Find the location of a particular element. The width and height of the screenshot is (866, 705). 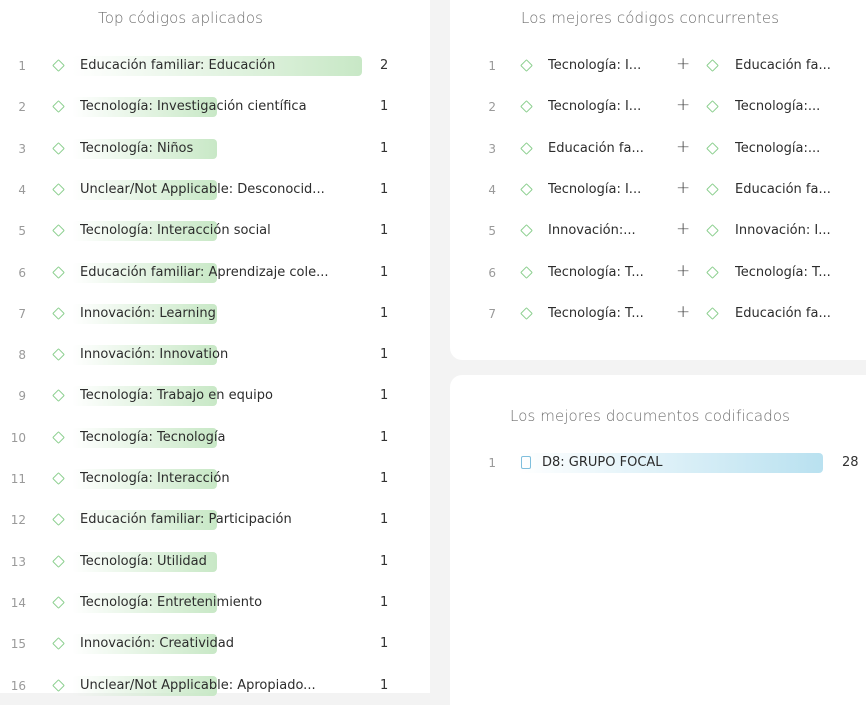

code-row: 10 Tecnología: Tecnología 1 is located at coordinates (210, 438).